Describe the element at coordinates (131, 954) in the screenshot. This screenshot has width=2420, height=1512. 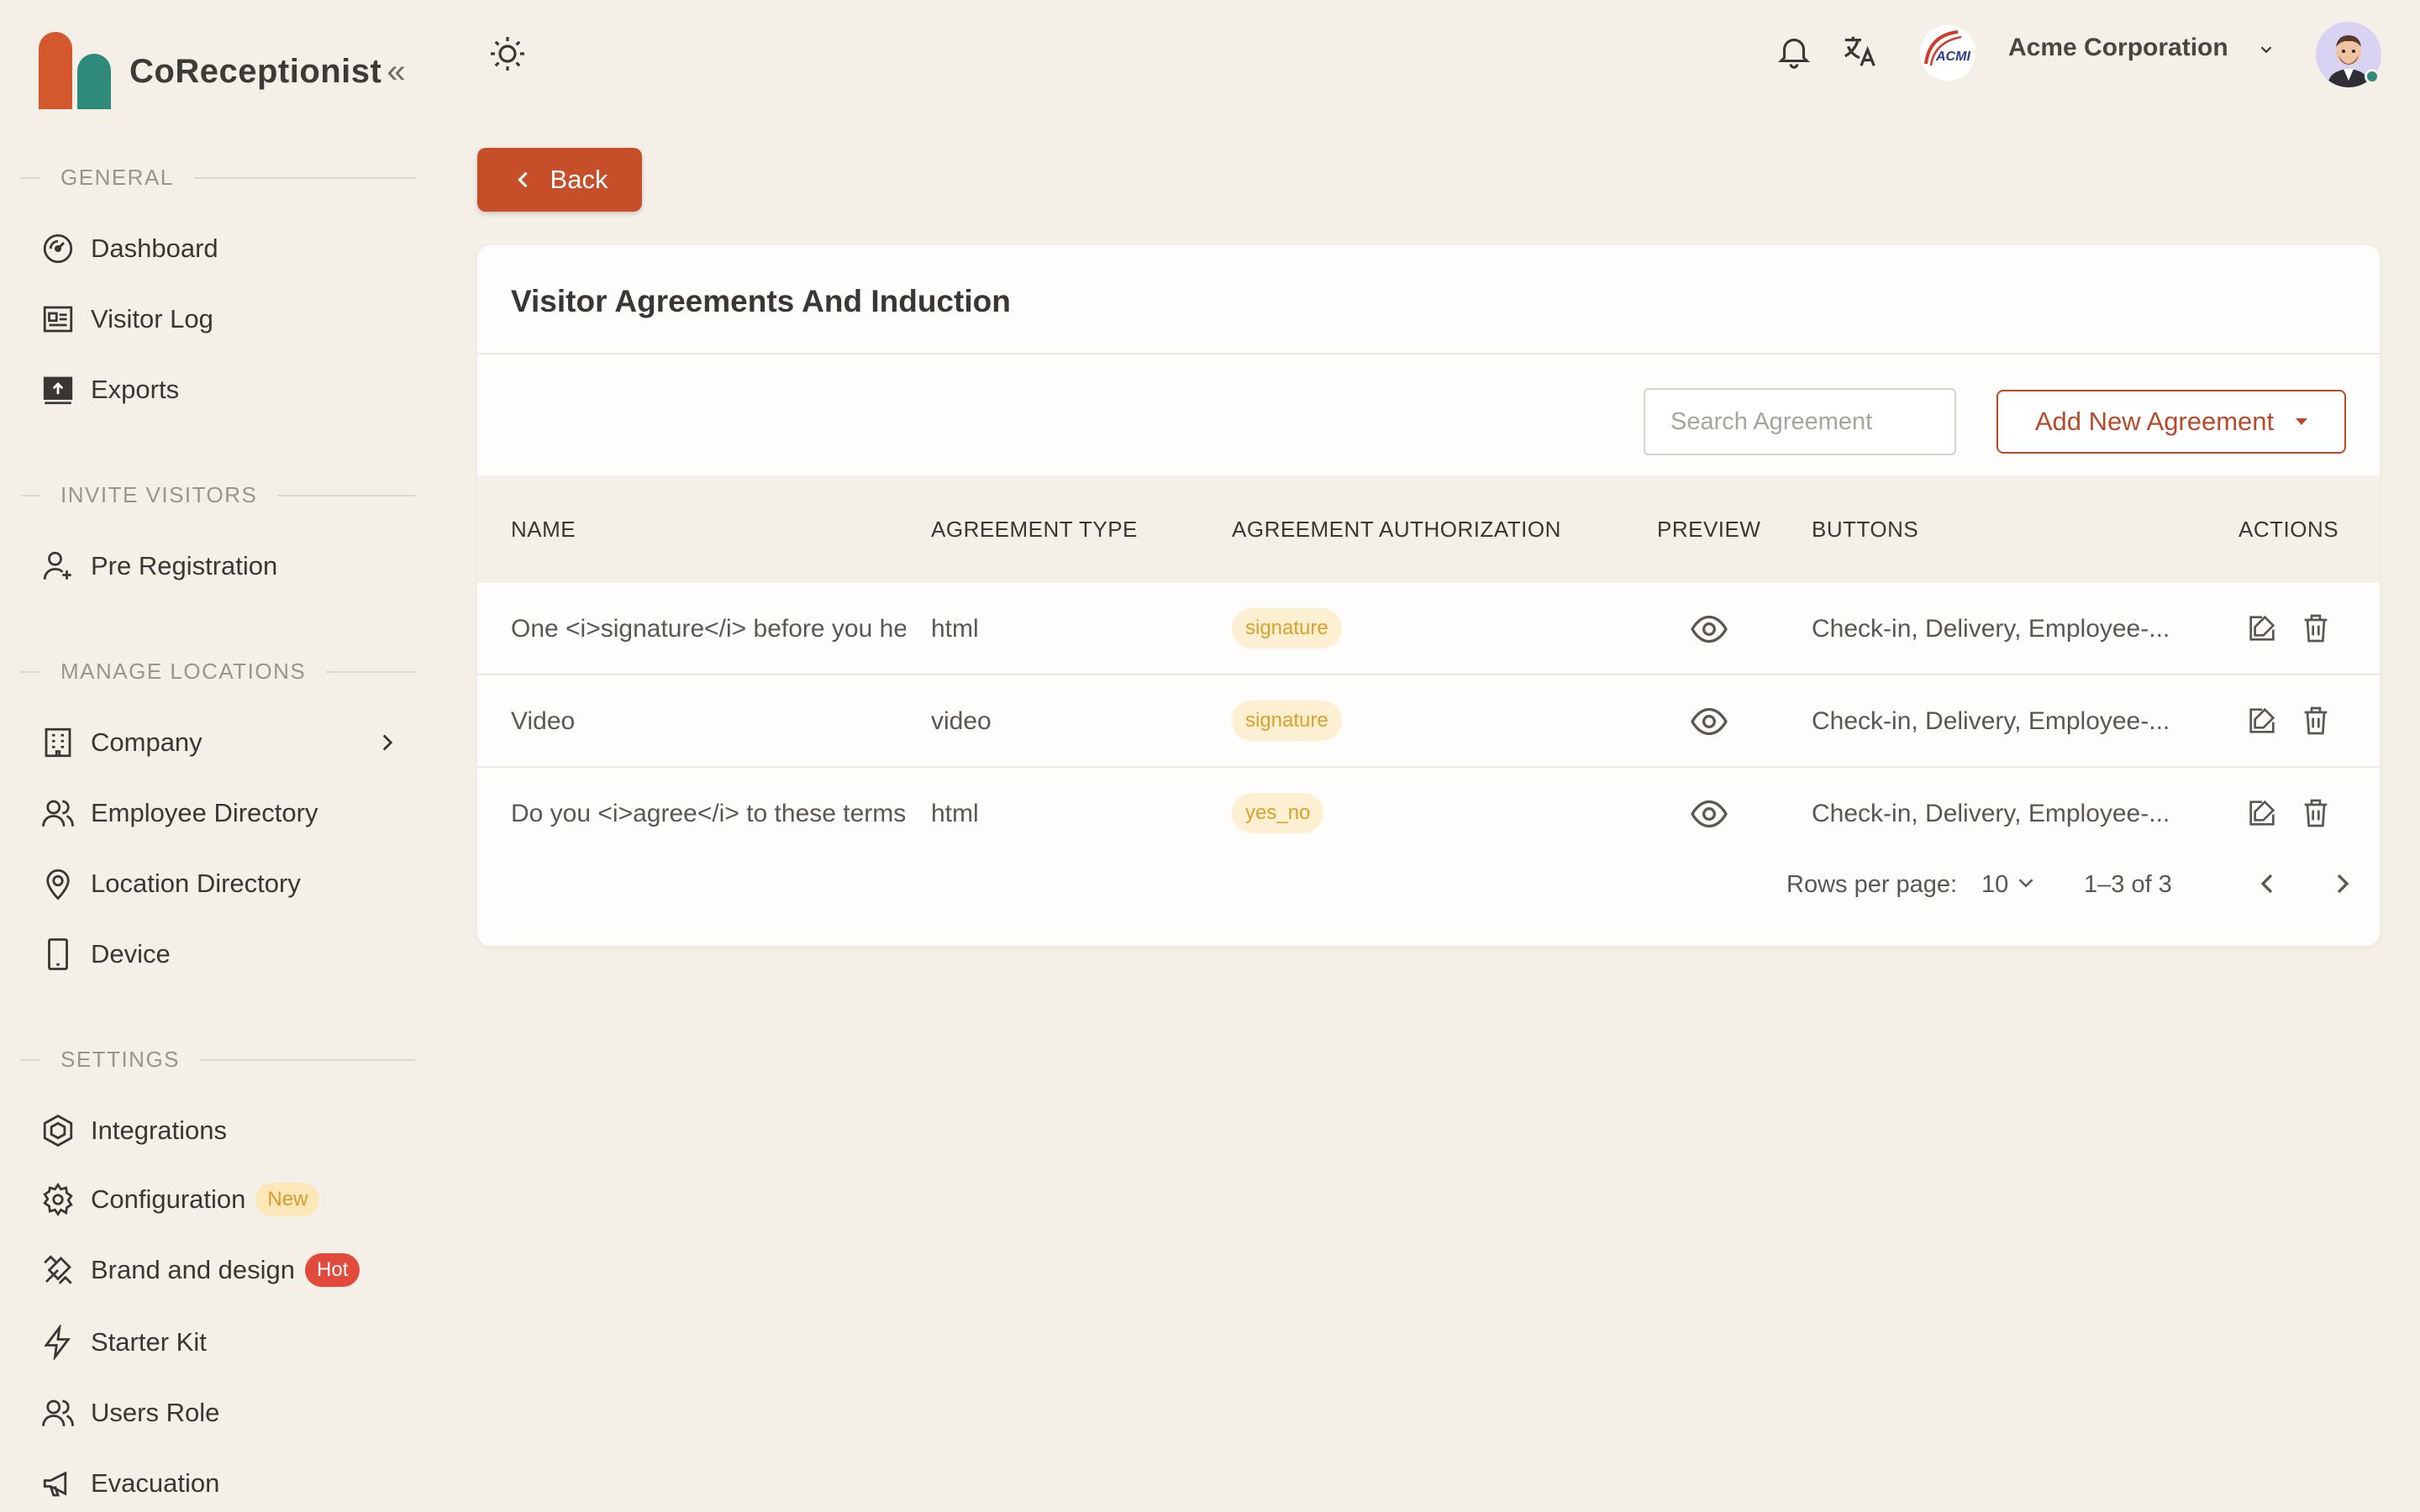
I see `sidebar-item-label: Device` at that location.